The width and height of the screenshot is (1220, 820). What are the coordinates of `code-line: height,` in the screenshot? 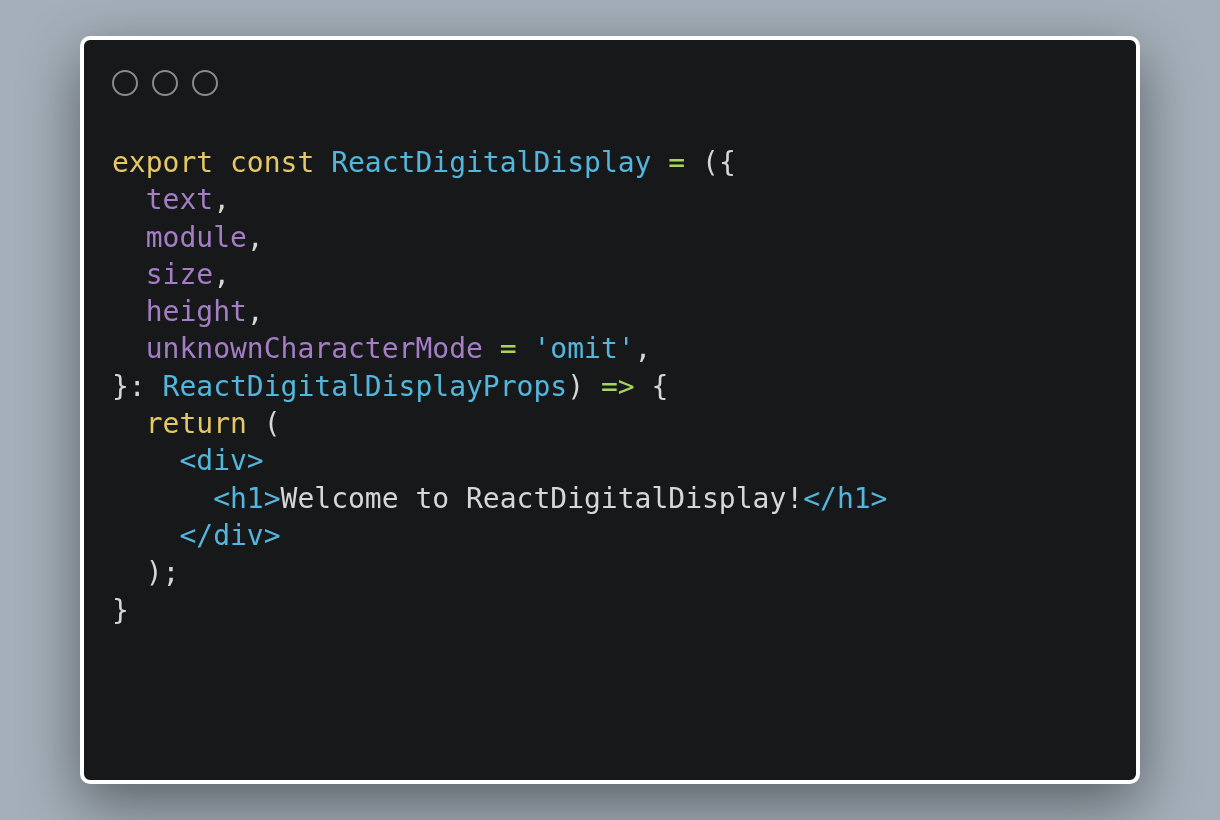 It's located at (204, 312).